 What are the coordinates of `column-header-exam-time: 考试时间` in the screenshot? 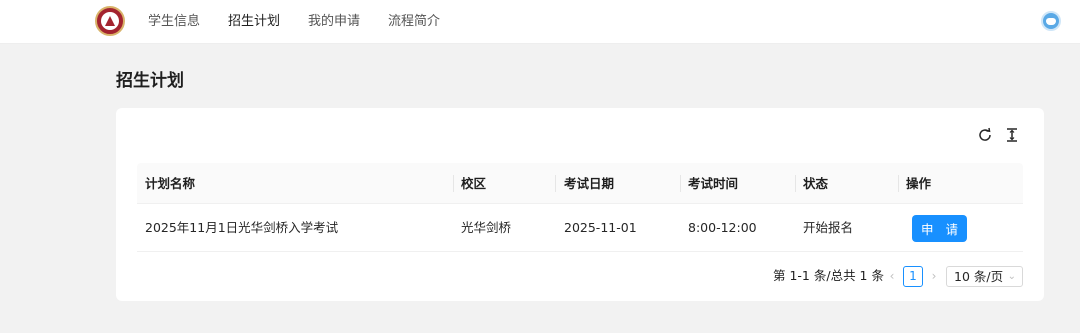 It's located at (713, 183).